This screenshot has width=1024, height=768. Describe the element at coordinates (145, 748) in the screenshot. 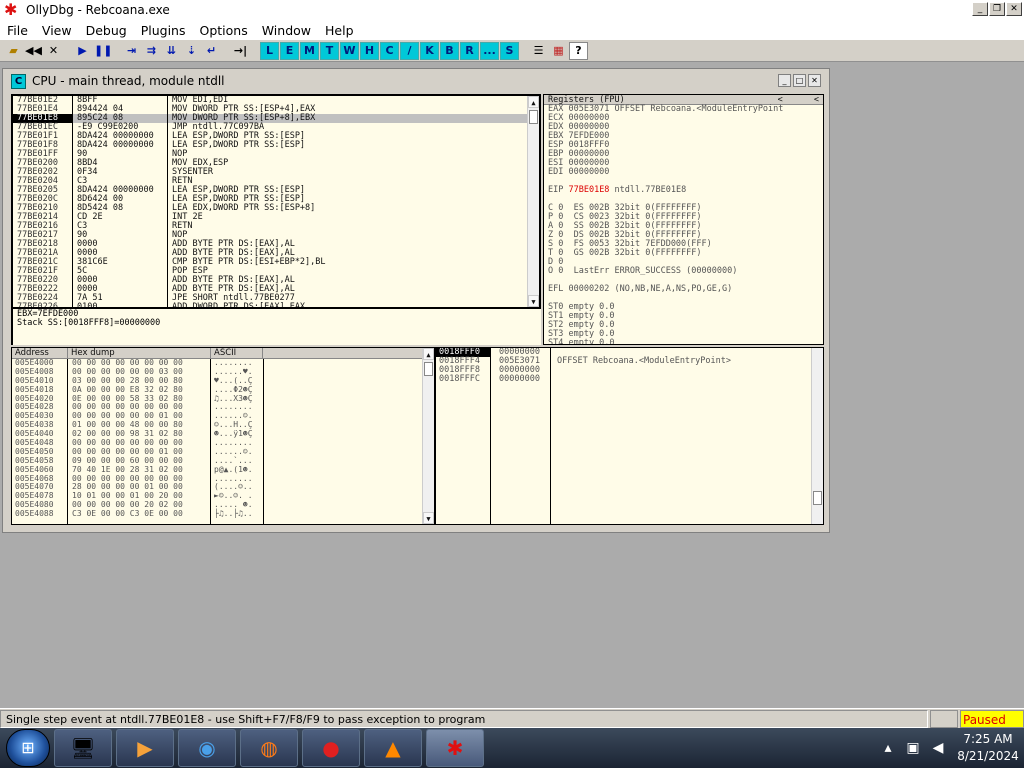

I see `taskbar-media-player-icon: ▶` at that location.